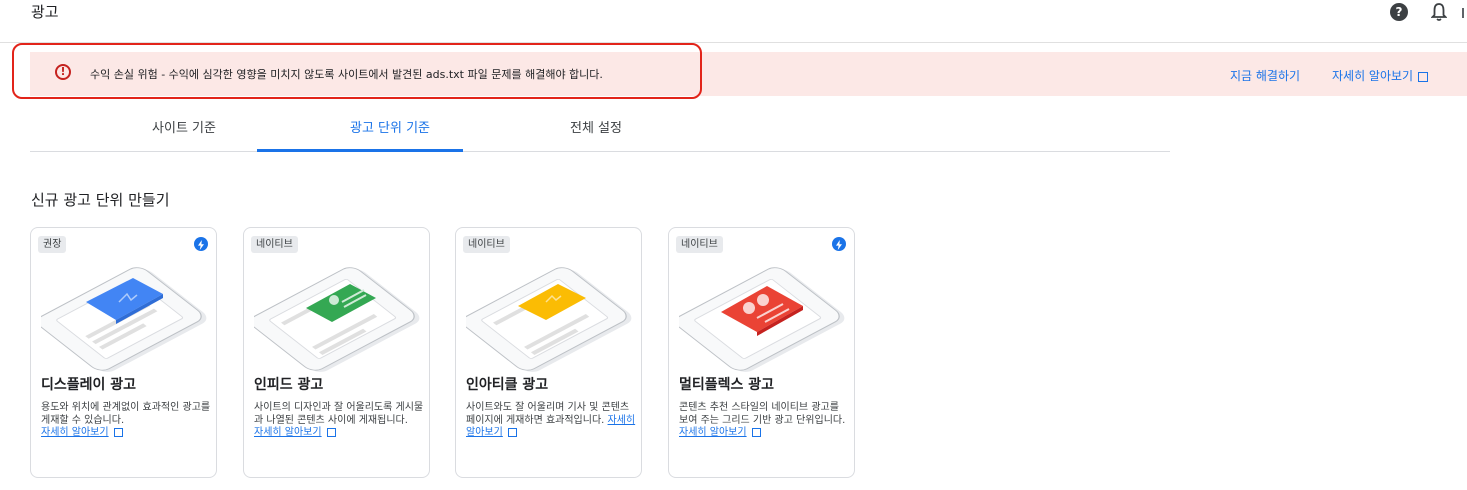 This screenshot has height=490, width=1467. I want to click on bell-icon, so click(1439, 12).